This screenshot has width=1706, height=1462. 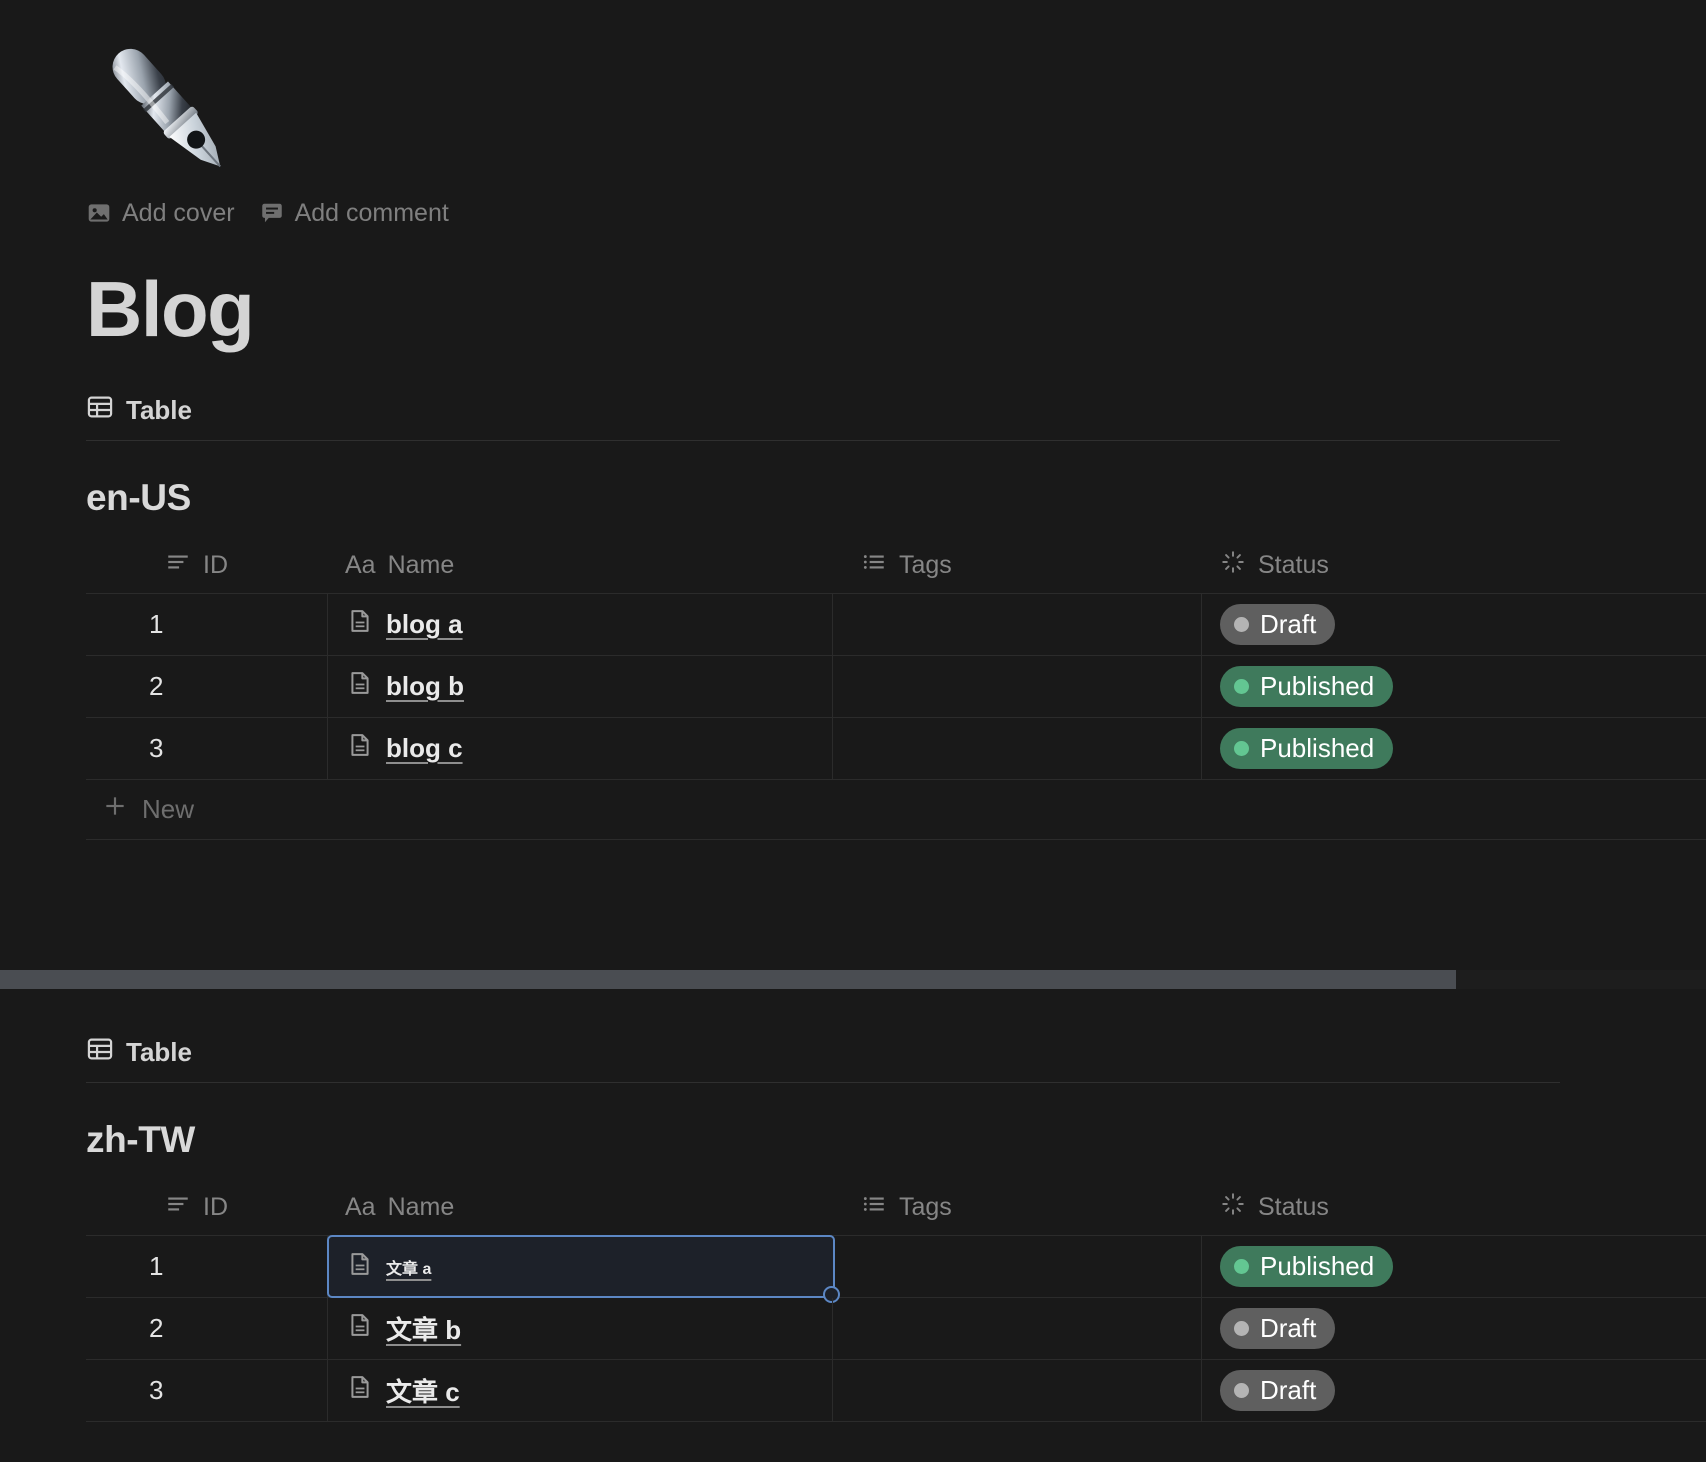 I want to click on horizontal-scrollbar, so click(x=853, y=979).